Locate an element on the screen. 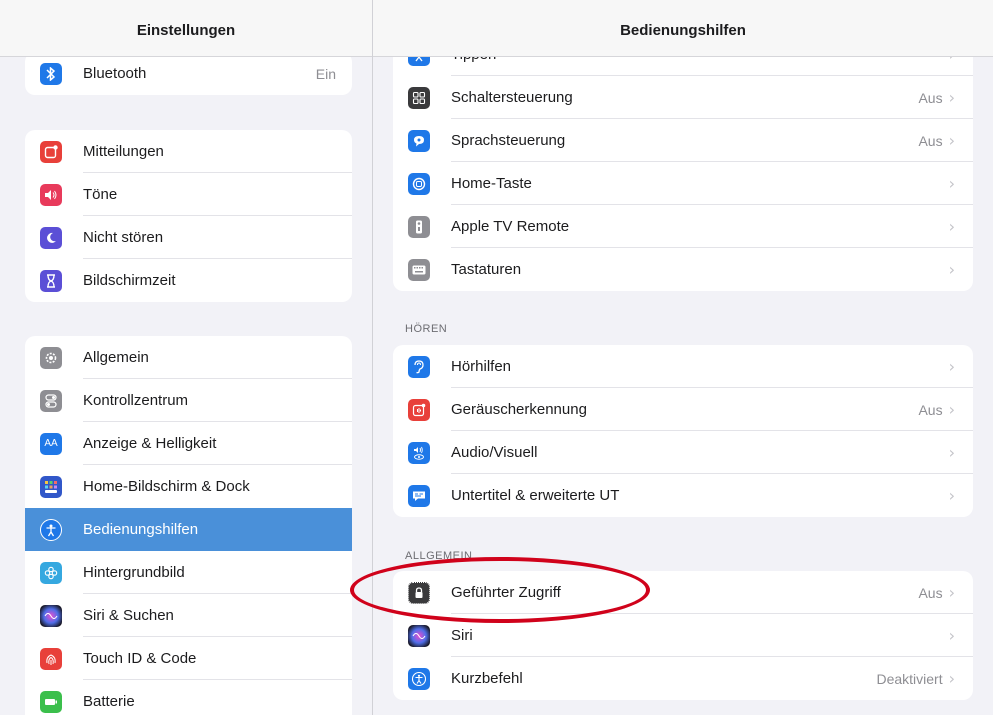  row-label: Kurzbefehl is located at coordinates (487, 678).